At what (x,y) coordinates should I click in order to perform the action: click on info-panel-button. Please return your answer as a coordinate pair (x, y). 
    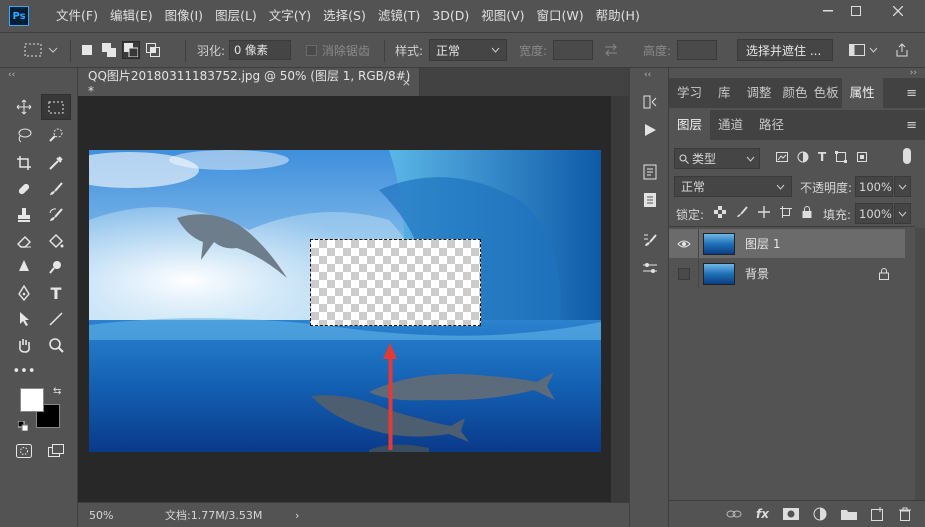
    Looking at the image, I should click on (650, 172).